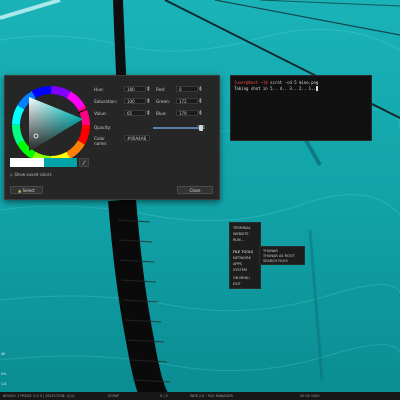  I want to click on terminal-cursor: _, so click(317, 88).